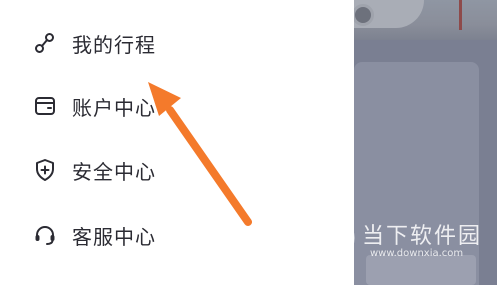 Image resolution: width=497 pixels, height=285 pixels. I want to click on watermark-logo, so click(334, 236).